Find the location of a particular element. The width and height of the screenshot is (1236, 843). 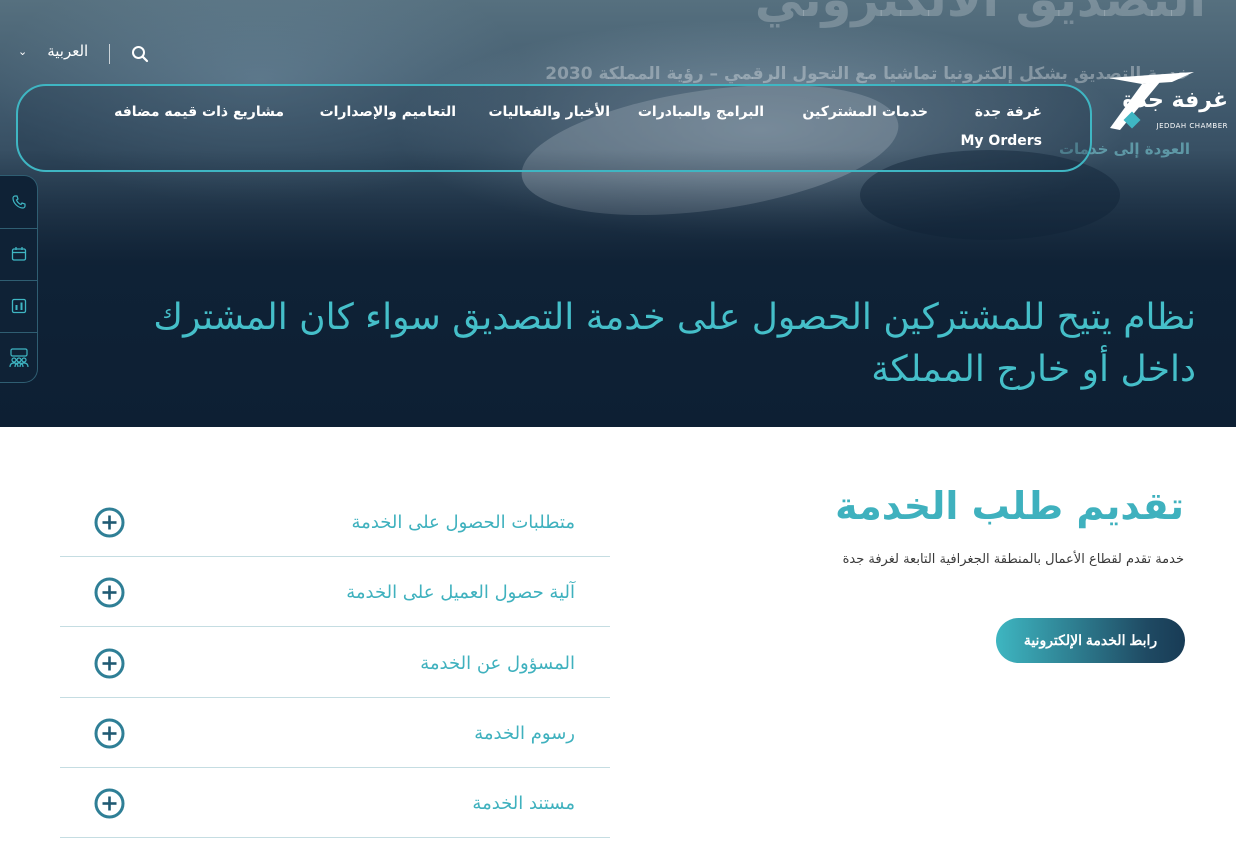

language-selector: ⌄ العربية is located at coordinates (53, 51).